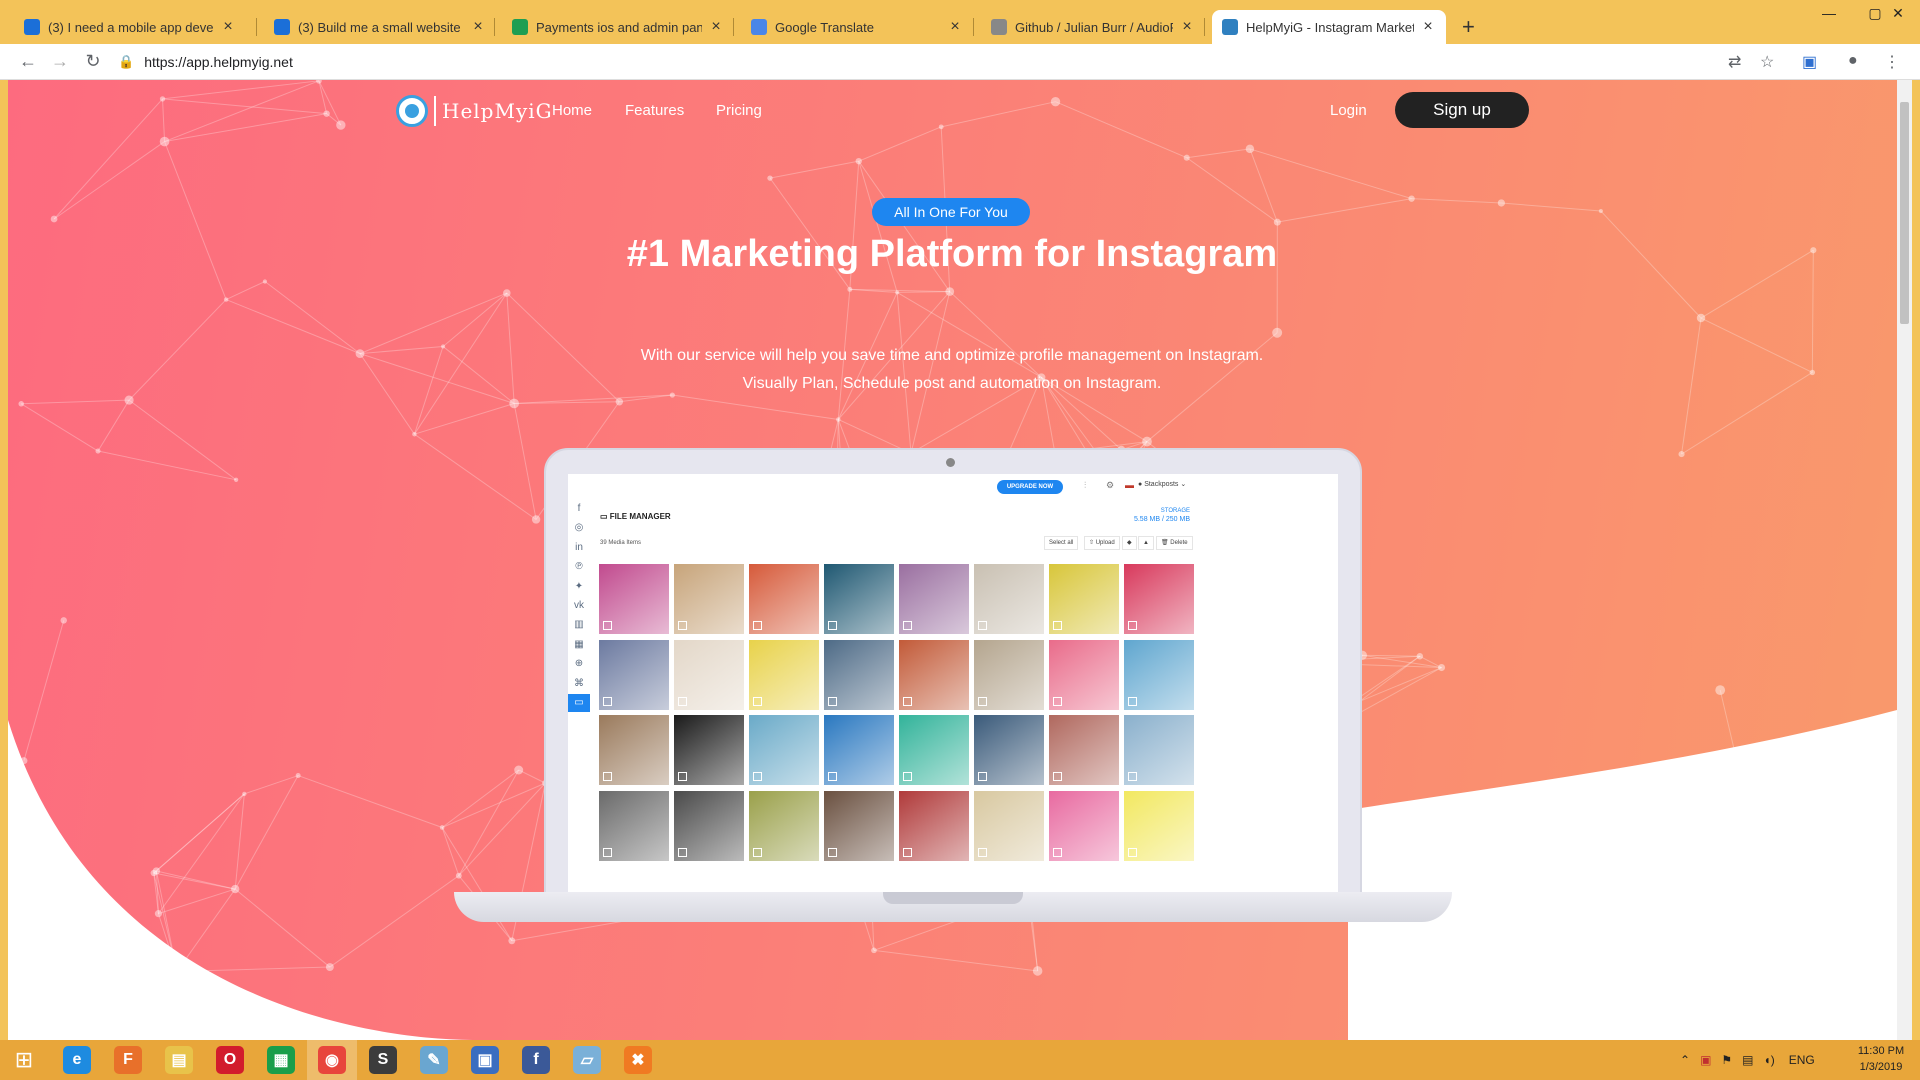  Describe the element at coordinates (281, 1060) in the screenshot. I see `taskbar-app: ▦` at that location.